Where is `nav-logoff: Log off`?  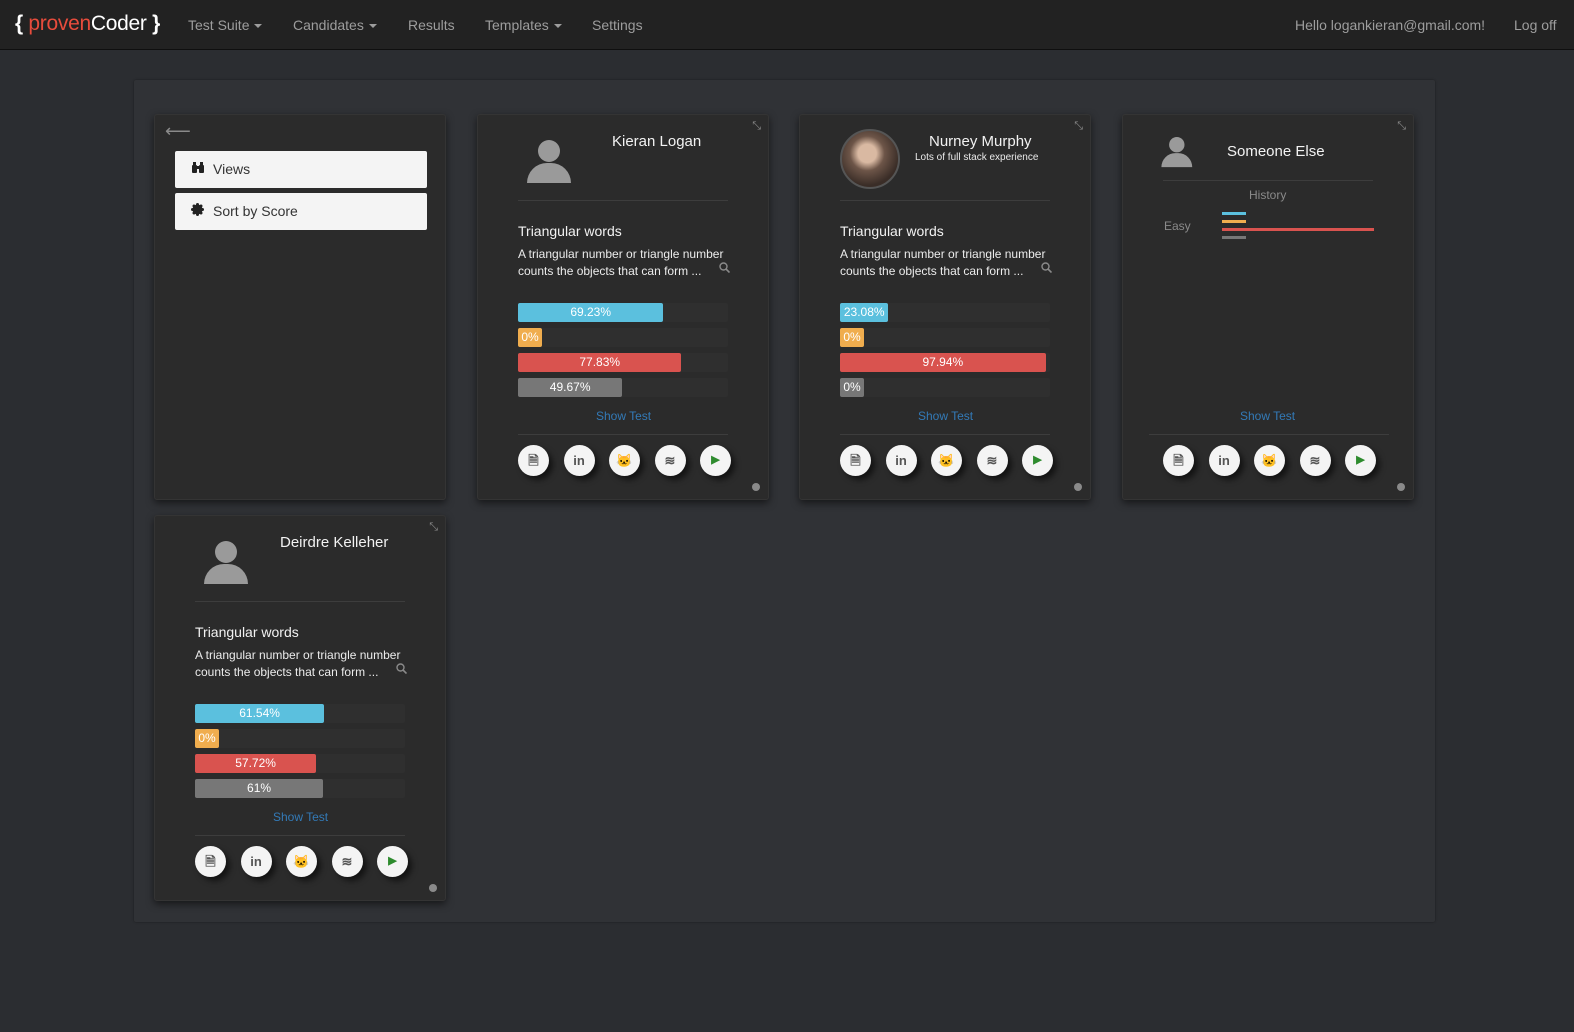 nav-logoff: Log off is located at coordinates (1535, 25).